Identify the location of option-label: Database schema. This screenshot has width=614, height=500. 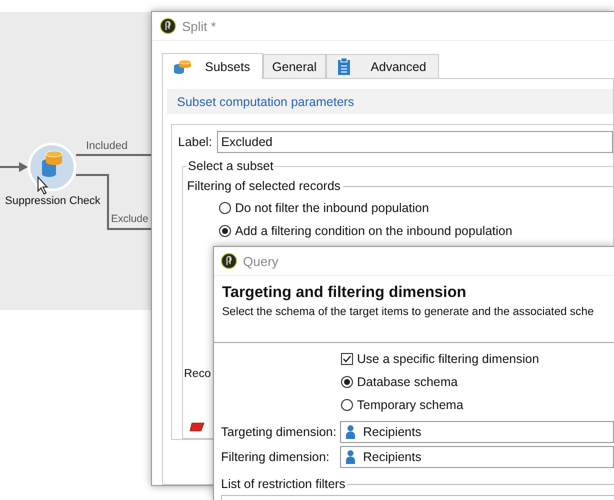
(407, 382).